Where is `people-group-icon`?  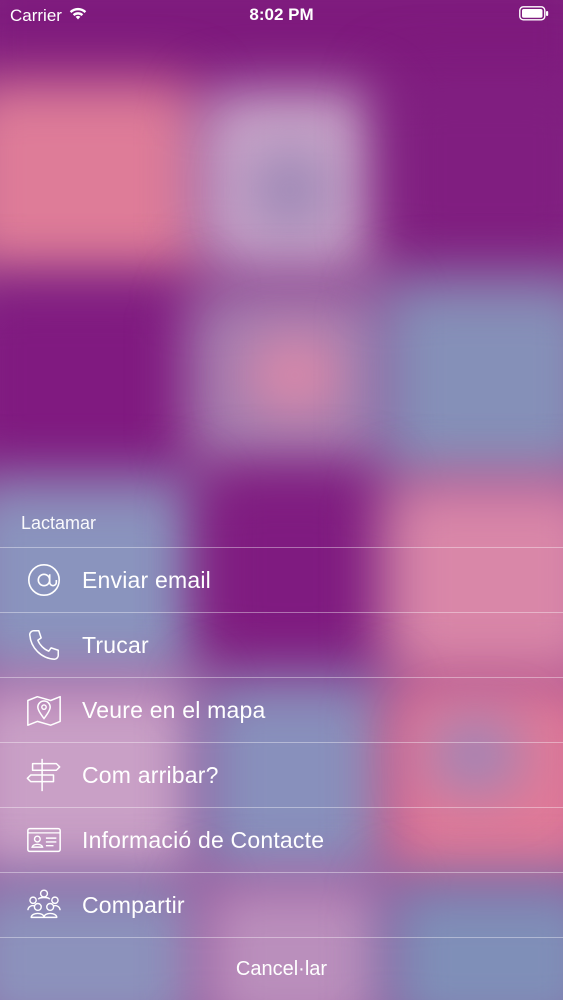
people-group-icon is located at coordinates (44, 905).